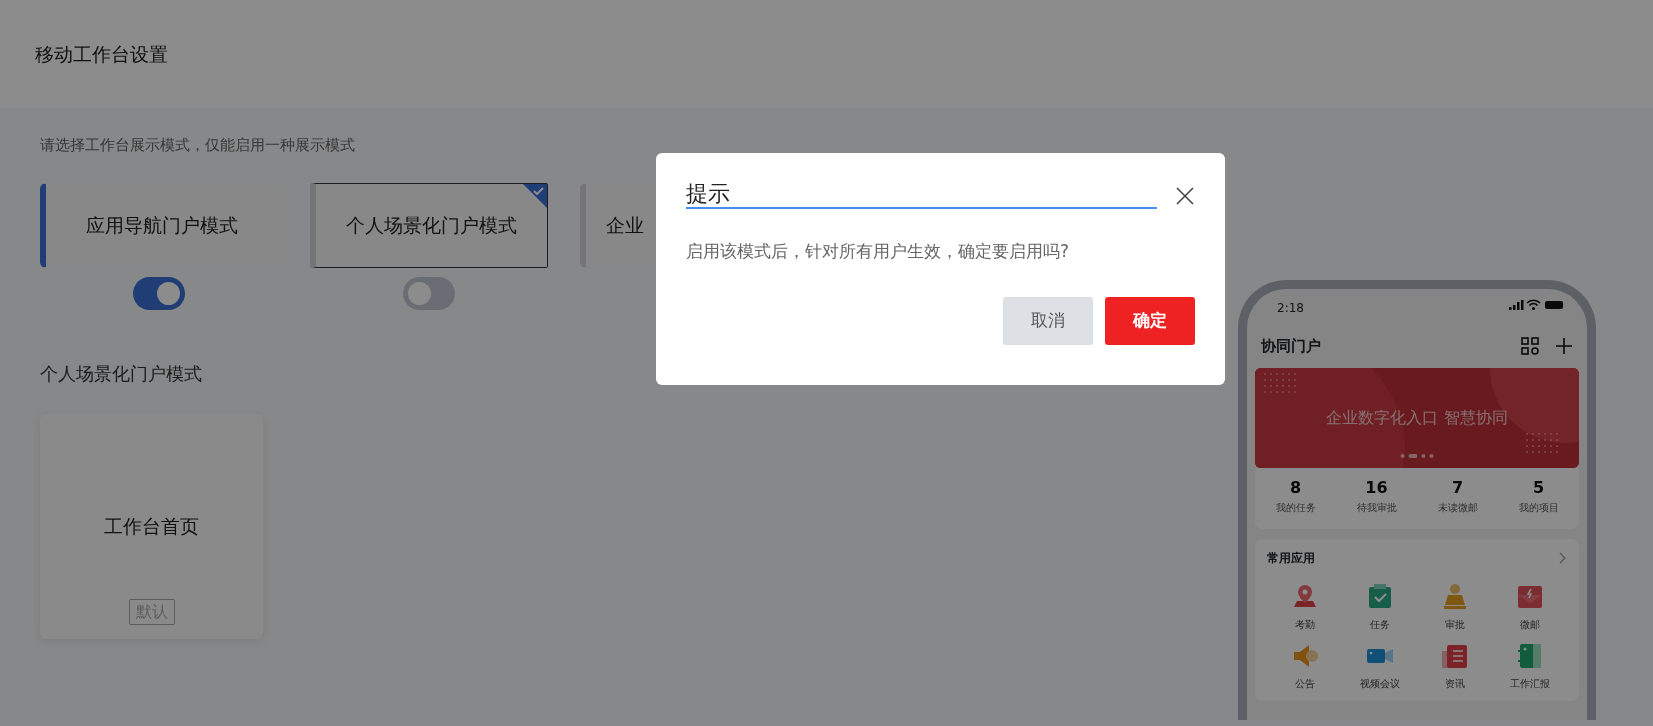 The width and height of the screenshot is (1653, 726). Describe the element at coordinates (101, 54) in the screenshot. I see `page-title: 移动工作台设置` at that location.